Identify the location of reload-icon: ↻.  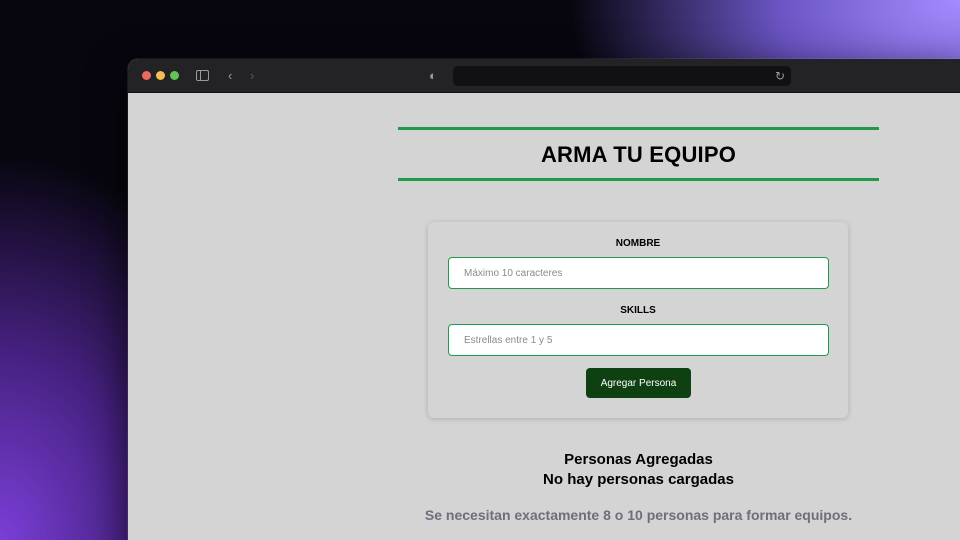
(780, 76).